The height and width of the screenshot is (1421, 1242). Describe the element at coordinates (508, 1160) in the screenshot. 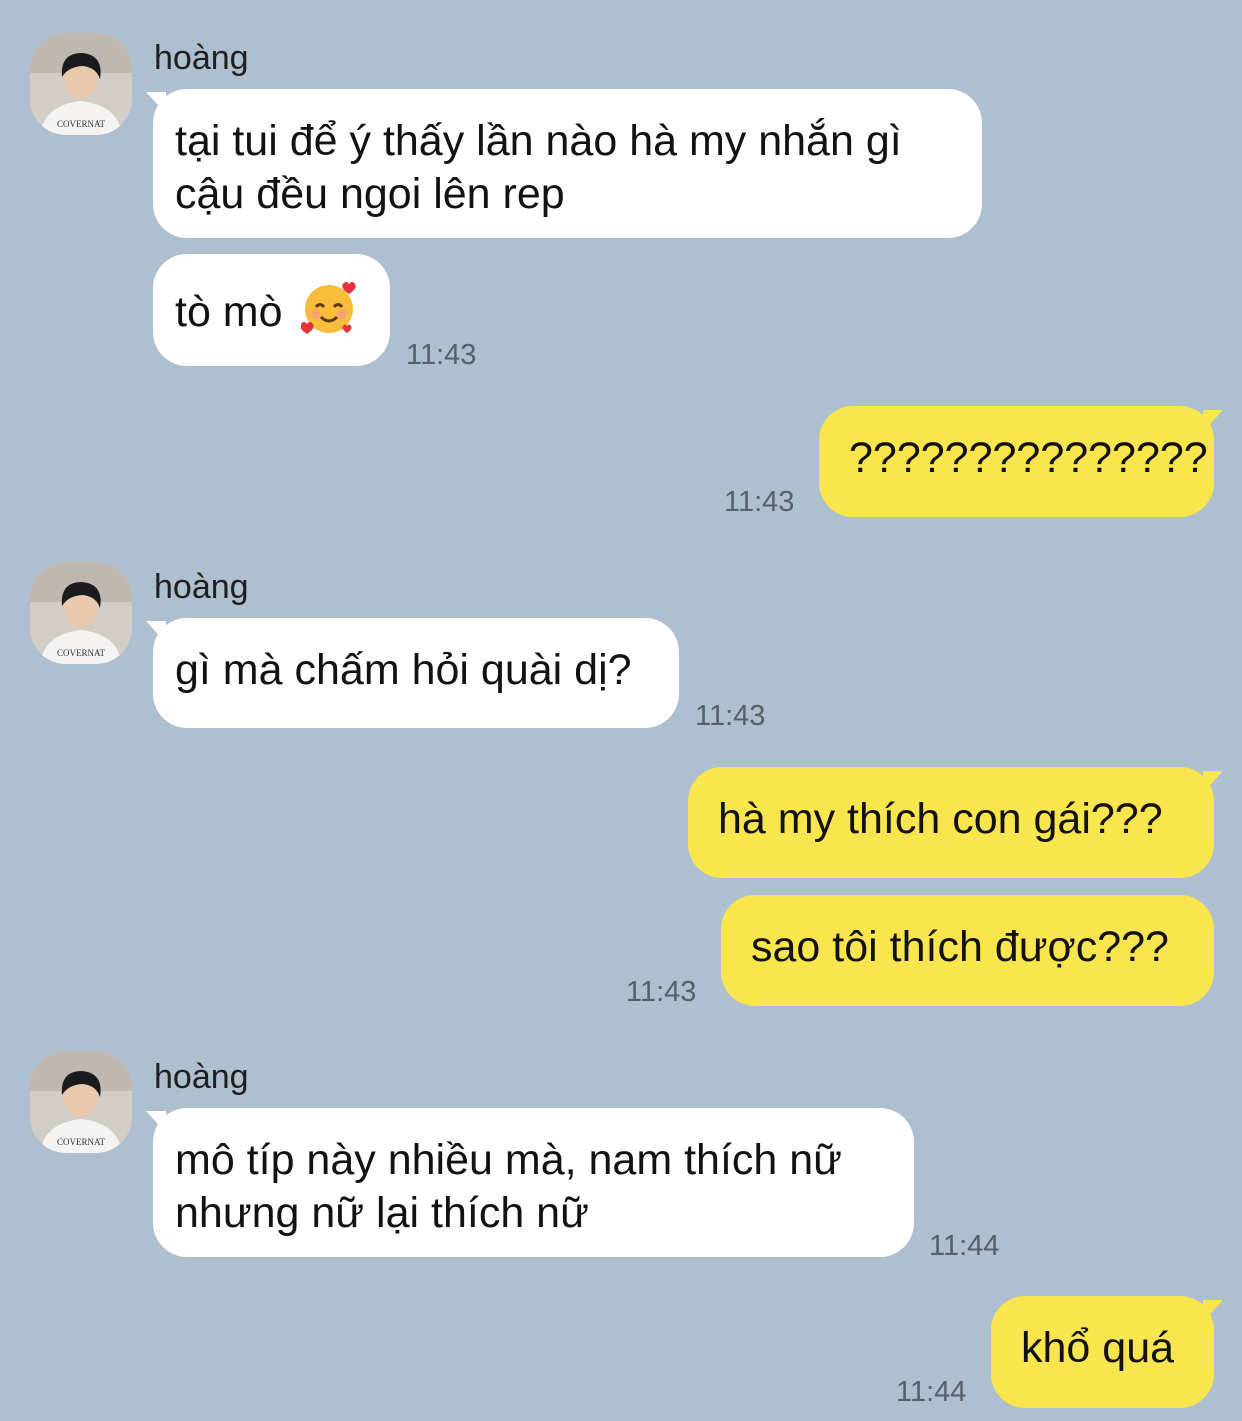

I see `message-text-line: mô típ này nhiều mà, nam thích nữ` at that location.